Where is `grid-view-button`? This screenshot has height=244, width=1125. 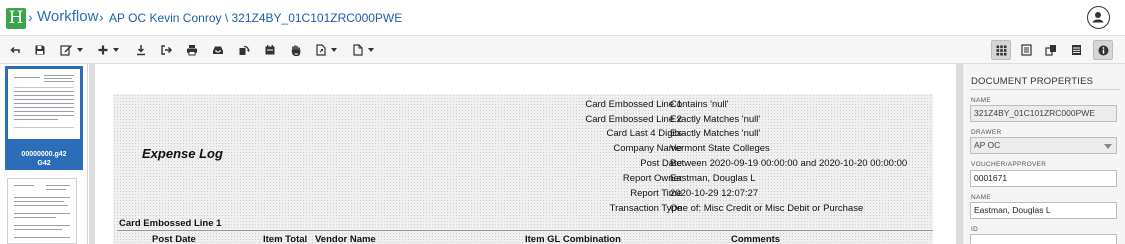 grid-view-button is located at coordinates (1001, 50).